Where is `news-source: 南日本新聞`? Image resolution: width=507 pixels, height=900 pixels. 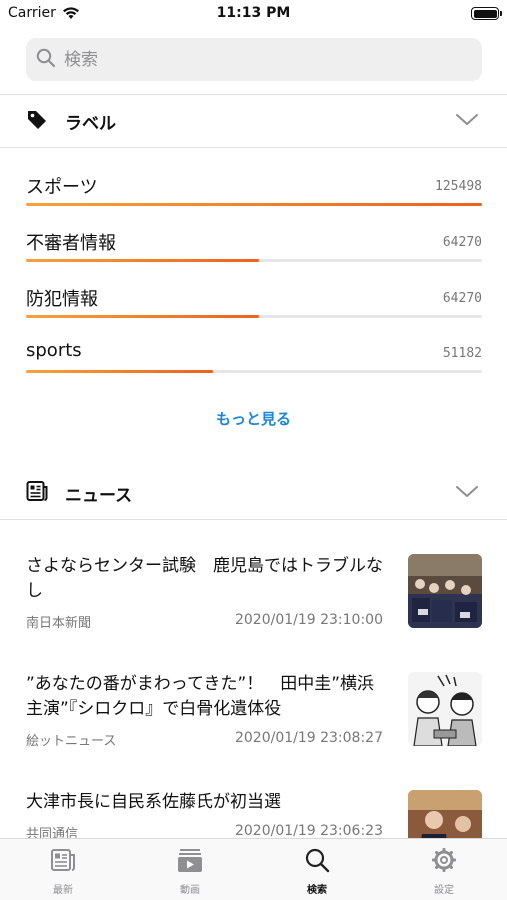 news-source: 南日本新聞 is located at coordinates (59, 623).